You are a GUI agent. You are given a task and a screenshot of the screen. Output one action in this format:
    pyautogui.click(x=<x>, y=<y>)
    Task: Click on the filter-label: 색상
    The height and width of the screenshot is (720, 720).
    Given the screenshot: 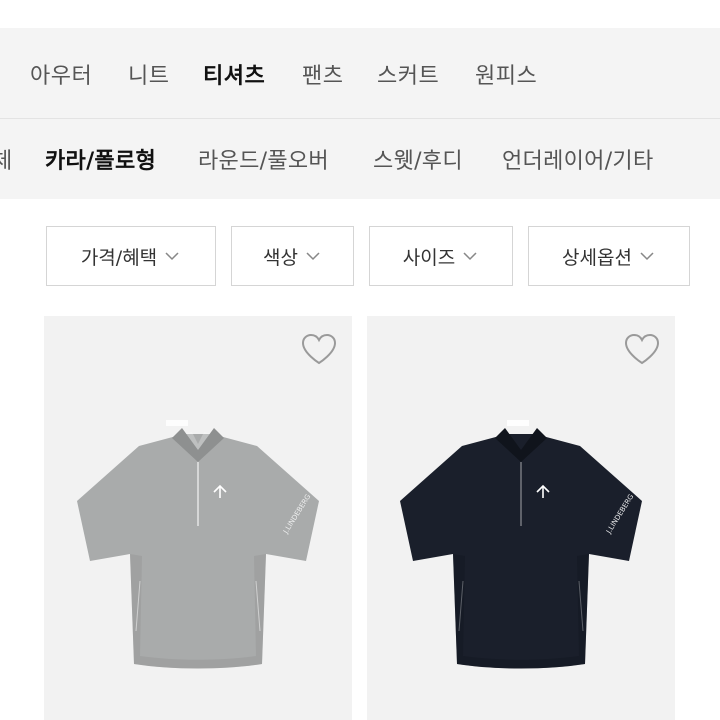 What is the action you would take?
    pyautogui.click(x=280, y=257)
    